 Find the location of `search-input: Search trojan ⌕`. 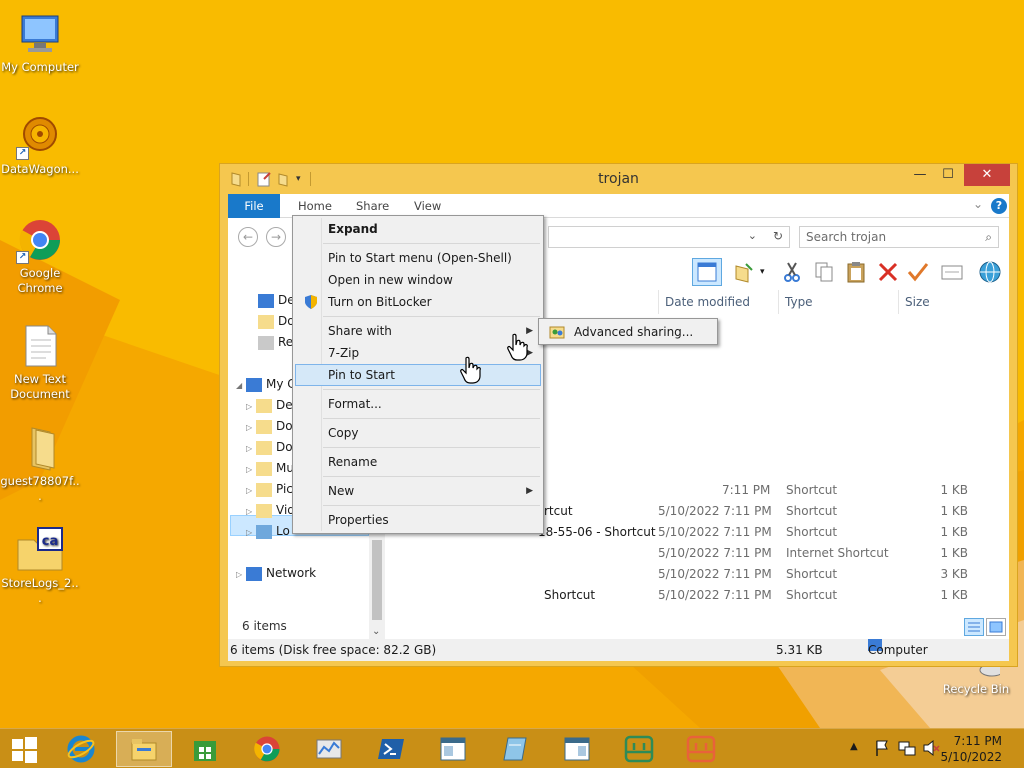

search-input: Search trojan ⌕ is located at coordinates (899, 237).